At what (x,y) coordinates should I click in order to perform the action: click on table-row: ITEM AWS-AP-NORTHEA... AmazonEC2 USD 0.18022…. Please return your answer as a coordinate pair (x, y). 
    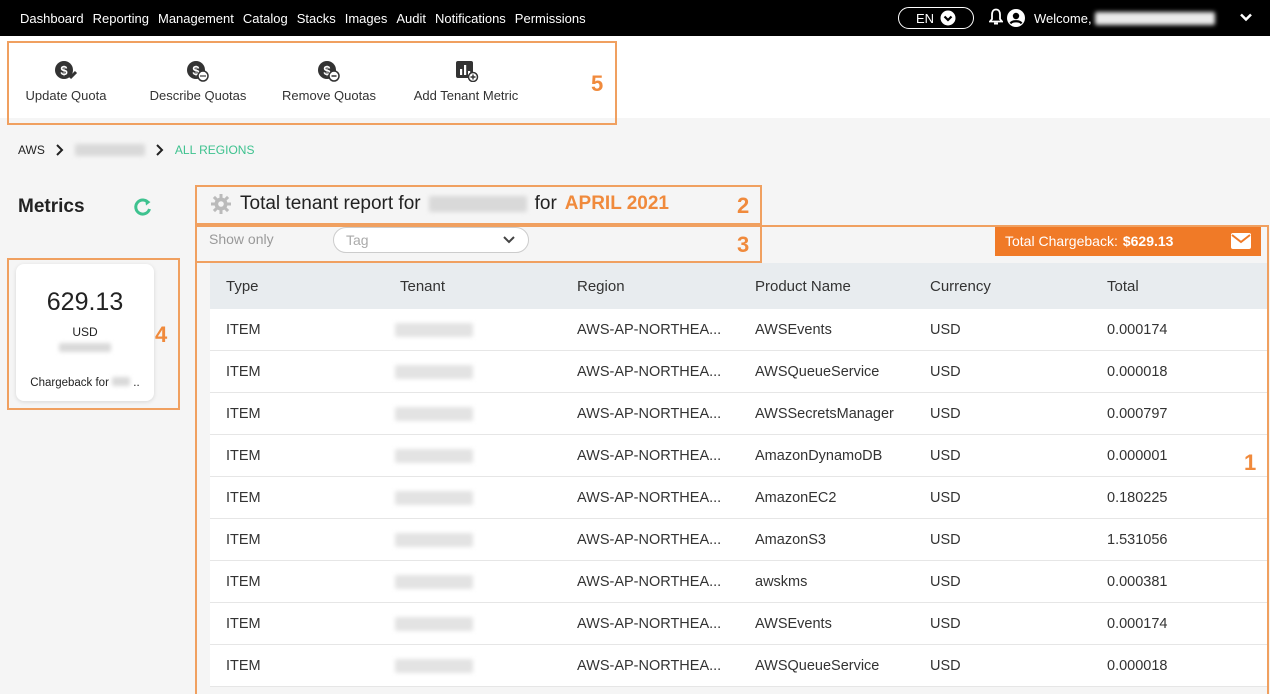
    Looking at the image, I should click on (738, 498).